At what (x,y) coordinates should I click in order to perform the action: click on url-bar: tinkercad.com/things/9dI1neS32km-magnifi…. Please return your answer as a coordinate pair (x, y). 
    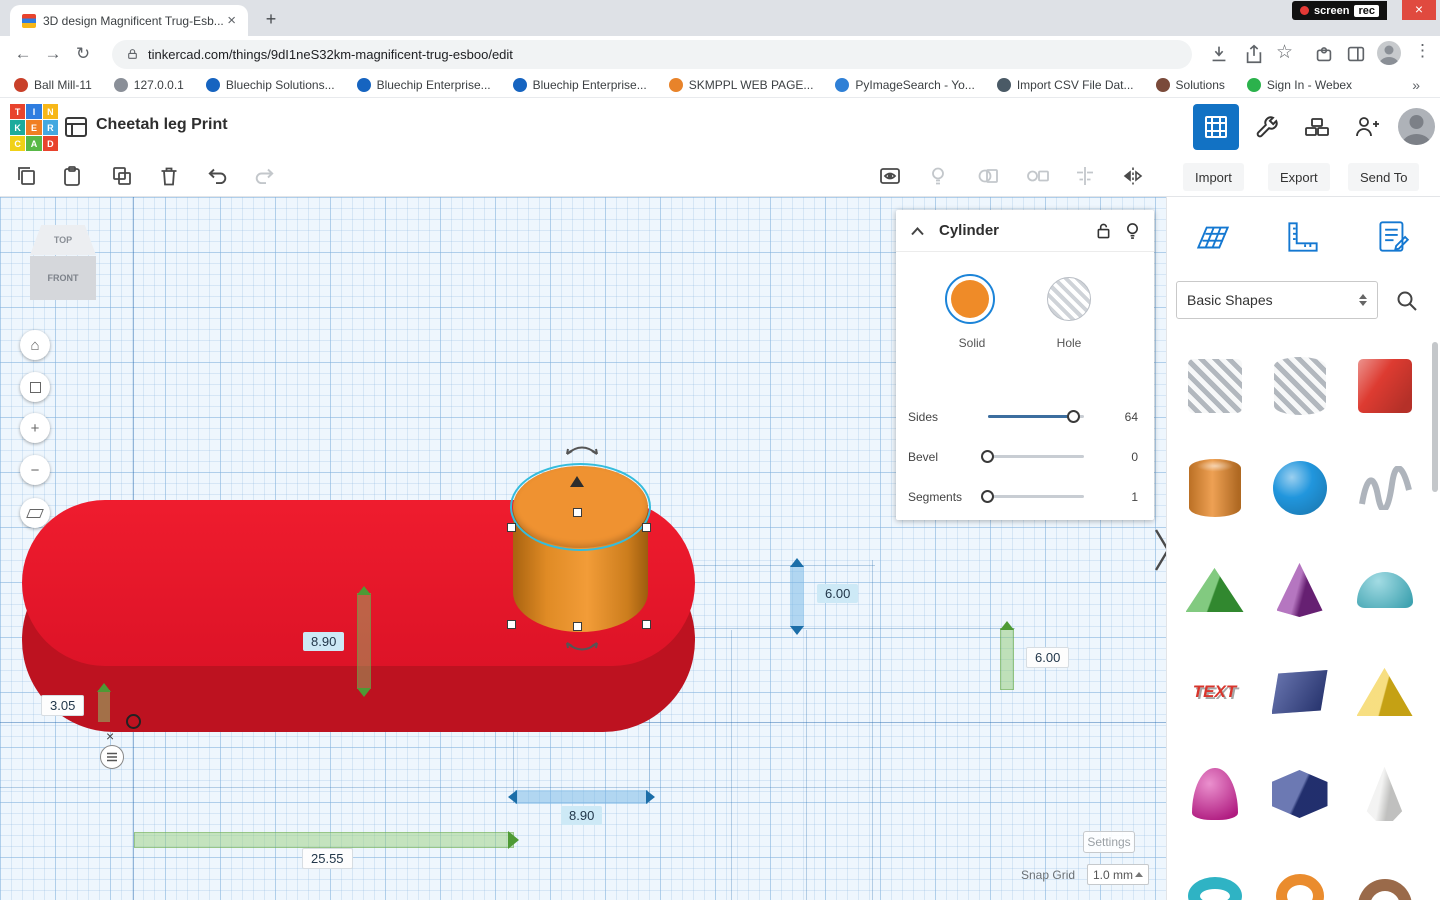
    Looking at the image, I should click on (652, 54).